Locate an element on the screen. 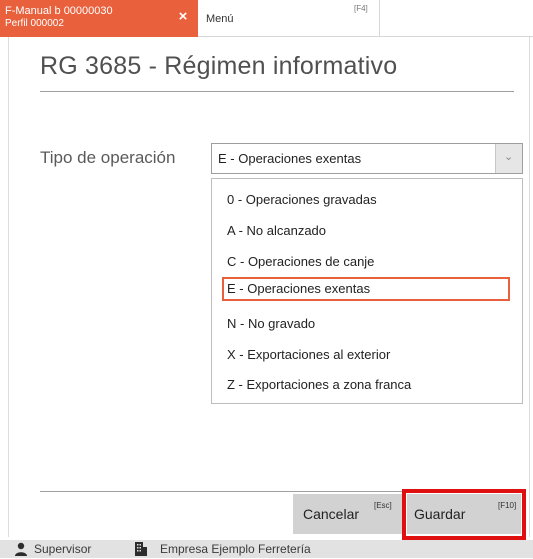 Image resolution: width=533 pixels, height=559 pixels. tab-menu-label: Menú is located at coordinates (220, 19).